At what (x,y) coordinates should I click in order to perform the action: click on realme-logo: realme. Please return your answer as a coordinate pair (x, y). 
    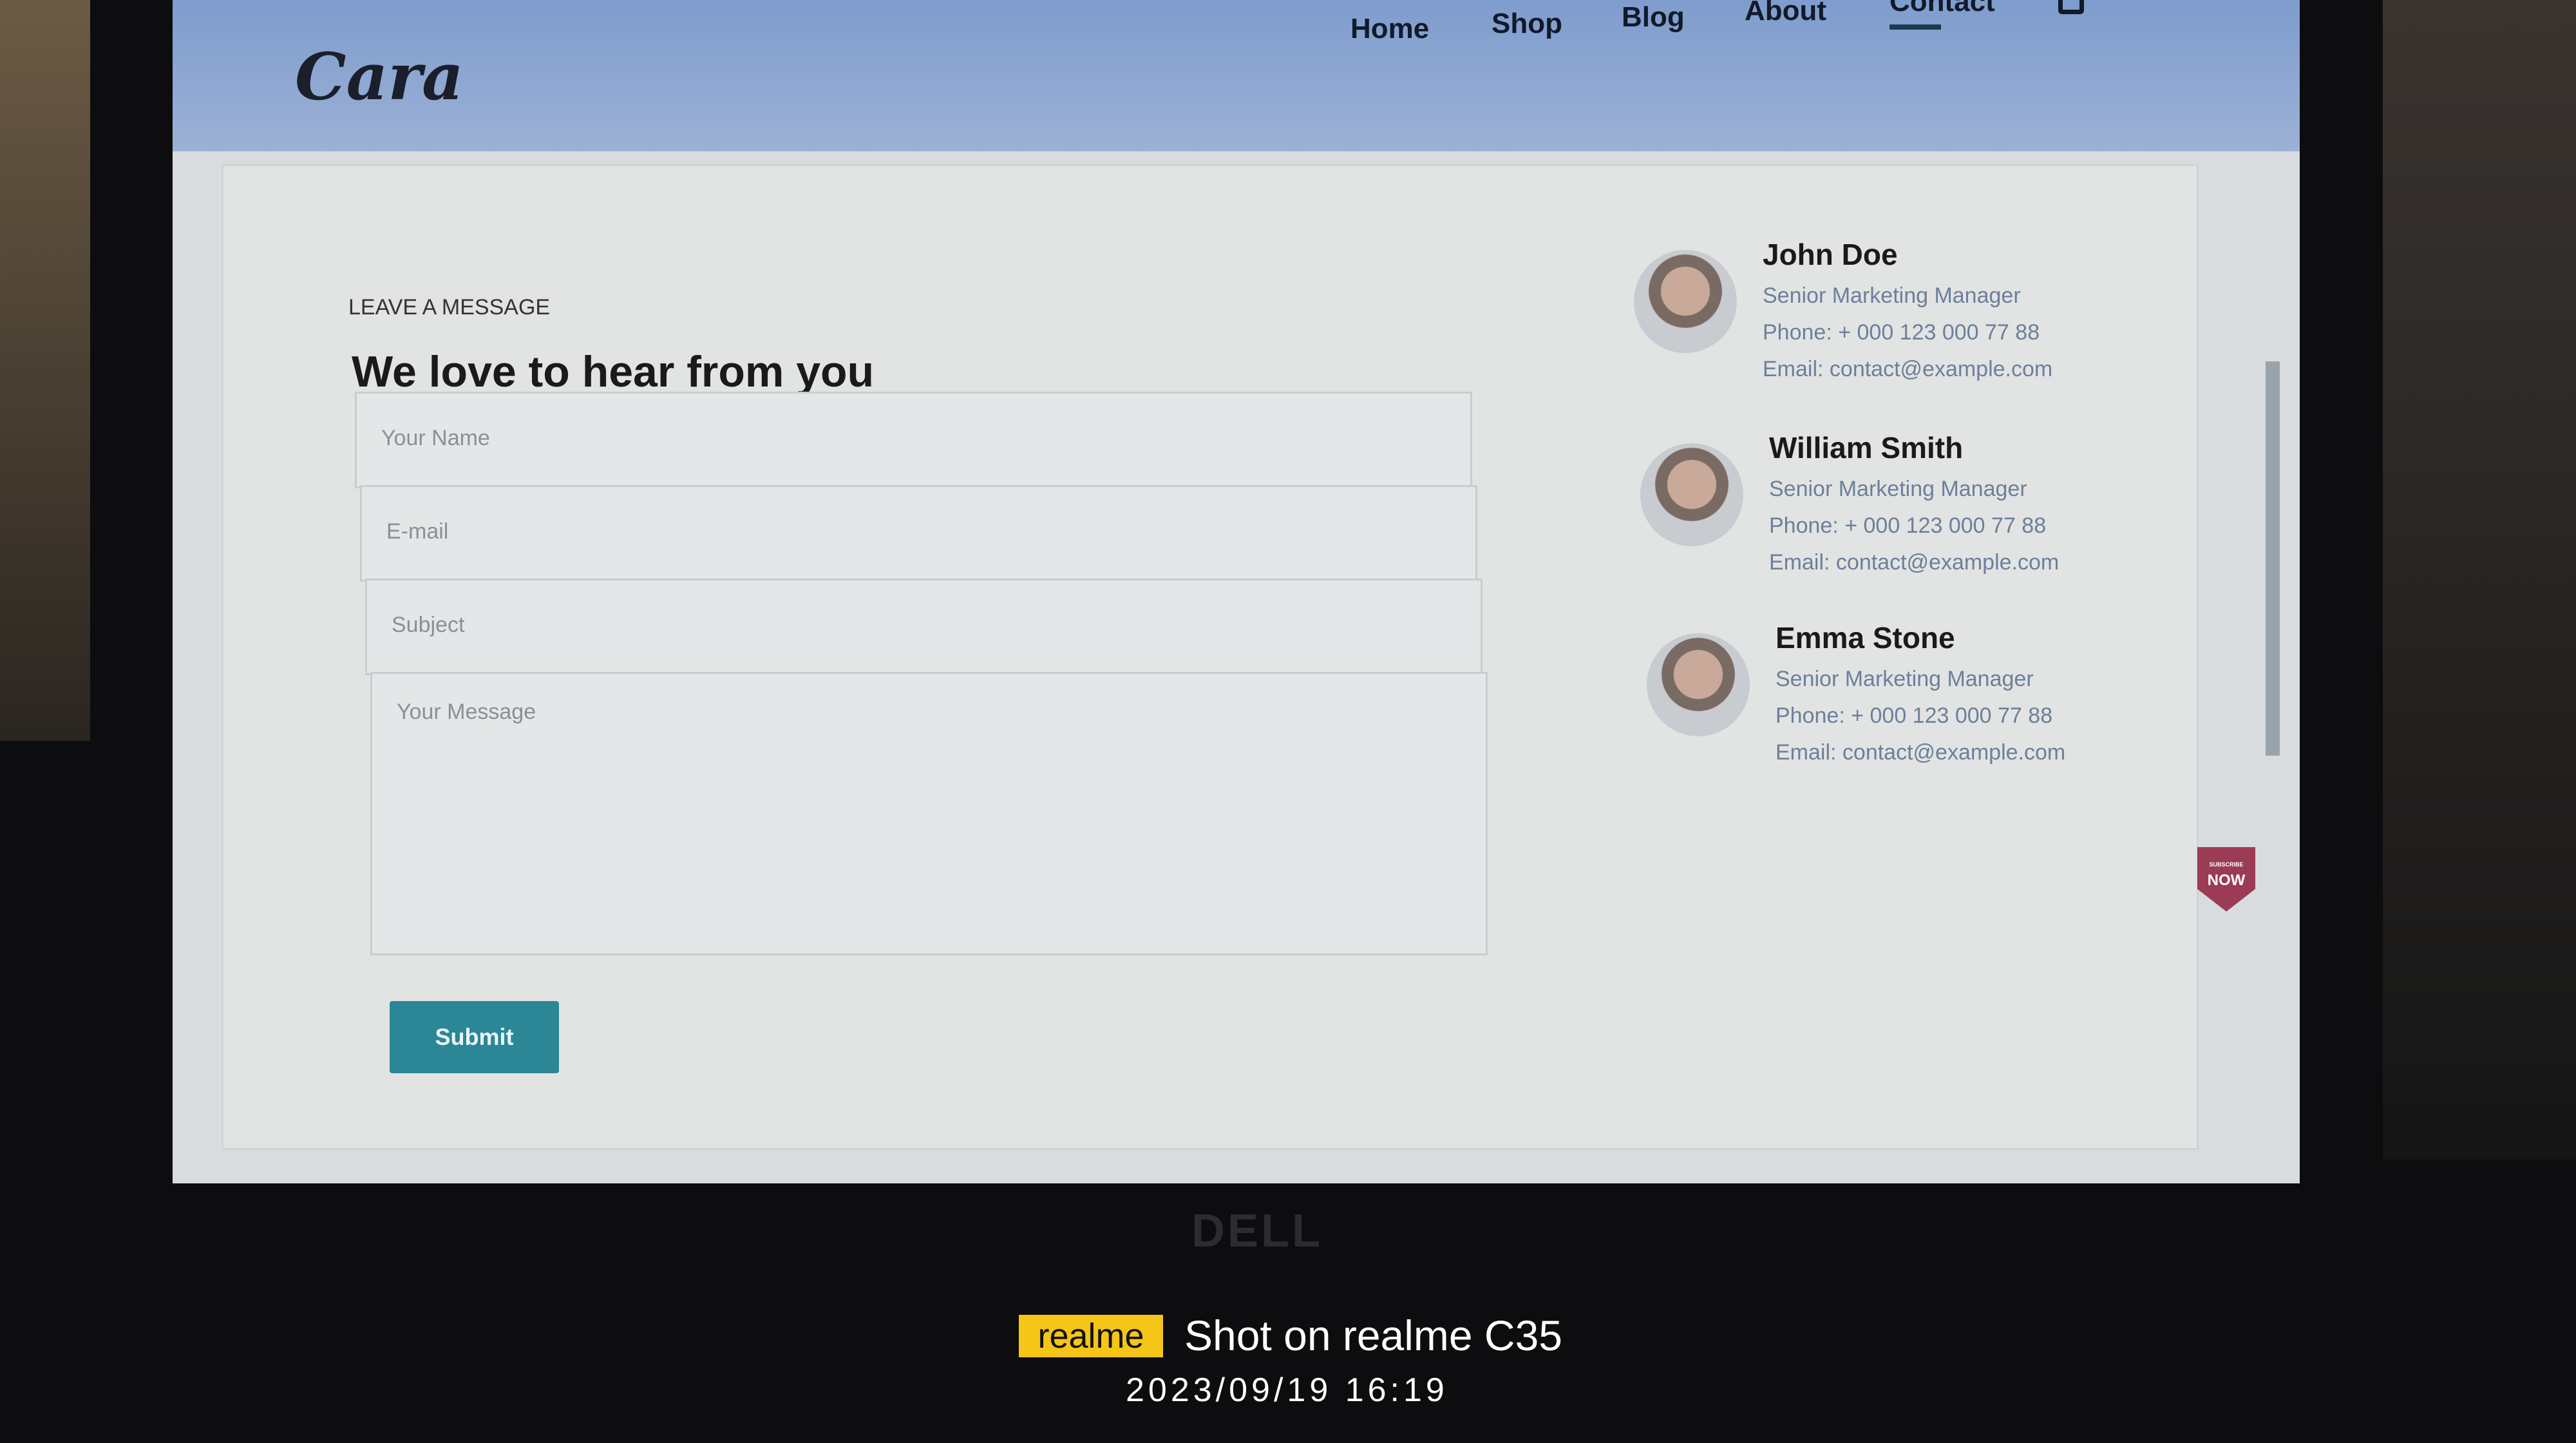
    Looking at the image, I should click on (1091, 1336).